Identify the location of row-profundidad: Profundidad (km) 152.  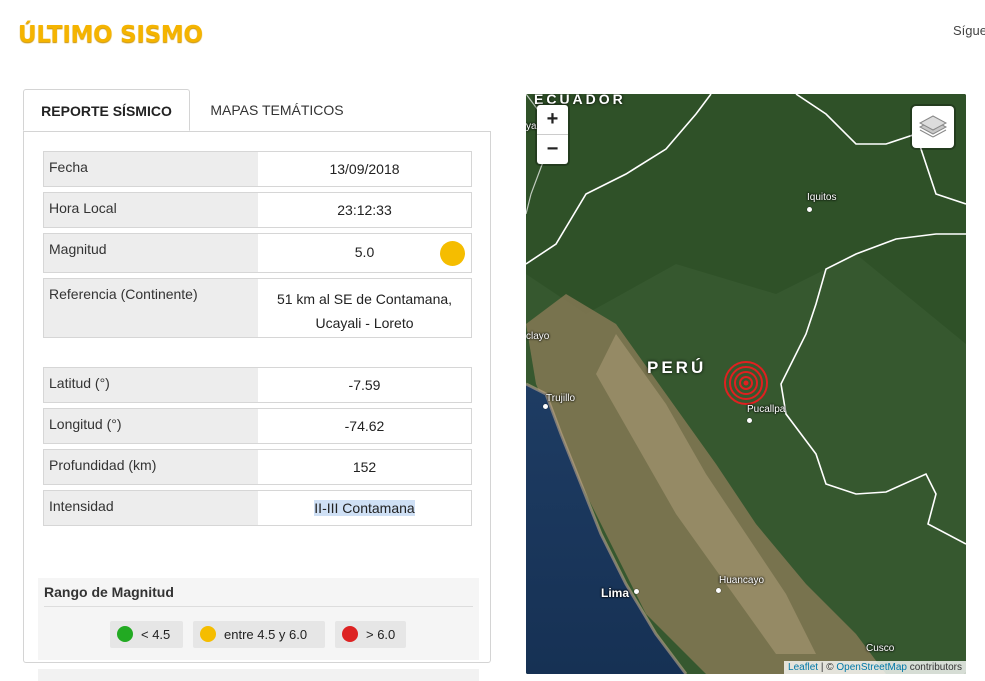
(257, 467).